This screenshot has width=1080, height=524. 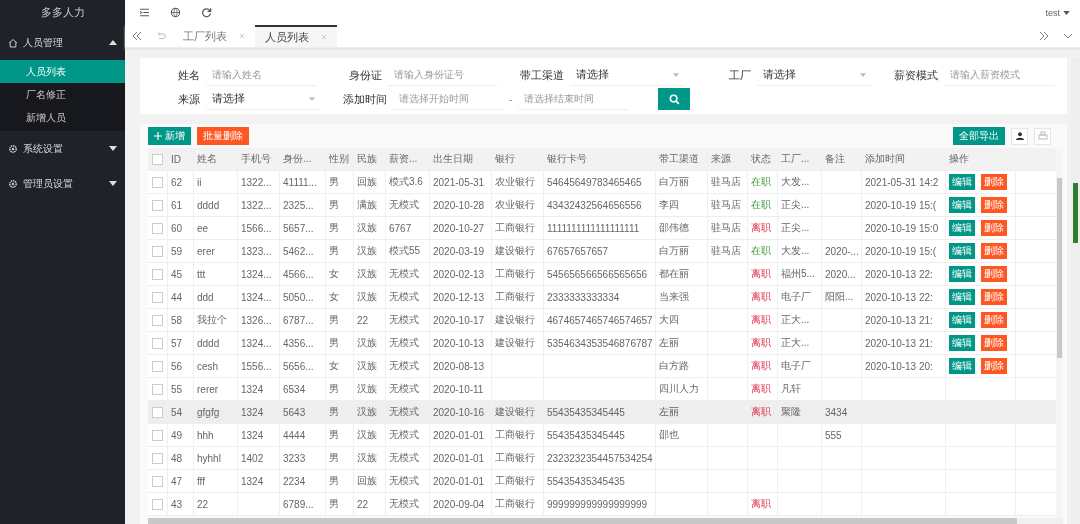 I want to click on double-chevron-right-icon, so click(x=1044, y=36).